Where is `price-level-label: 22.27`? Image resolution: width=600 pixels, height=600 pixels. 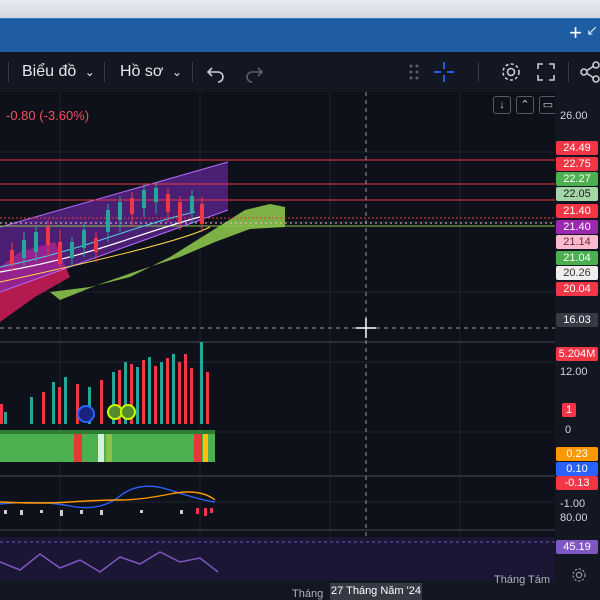 price-level-label: 22.27 is located at coordinates (577, 179).